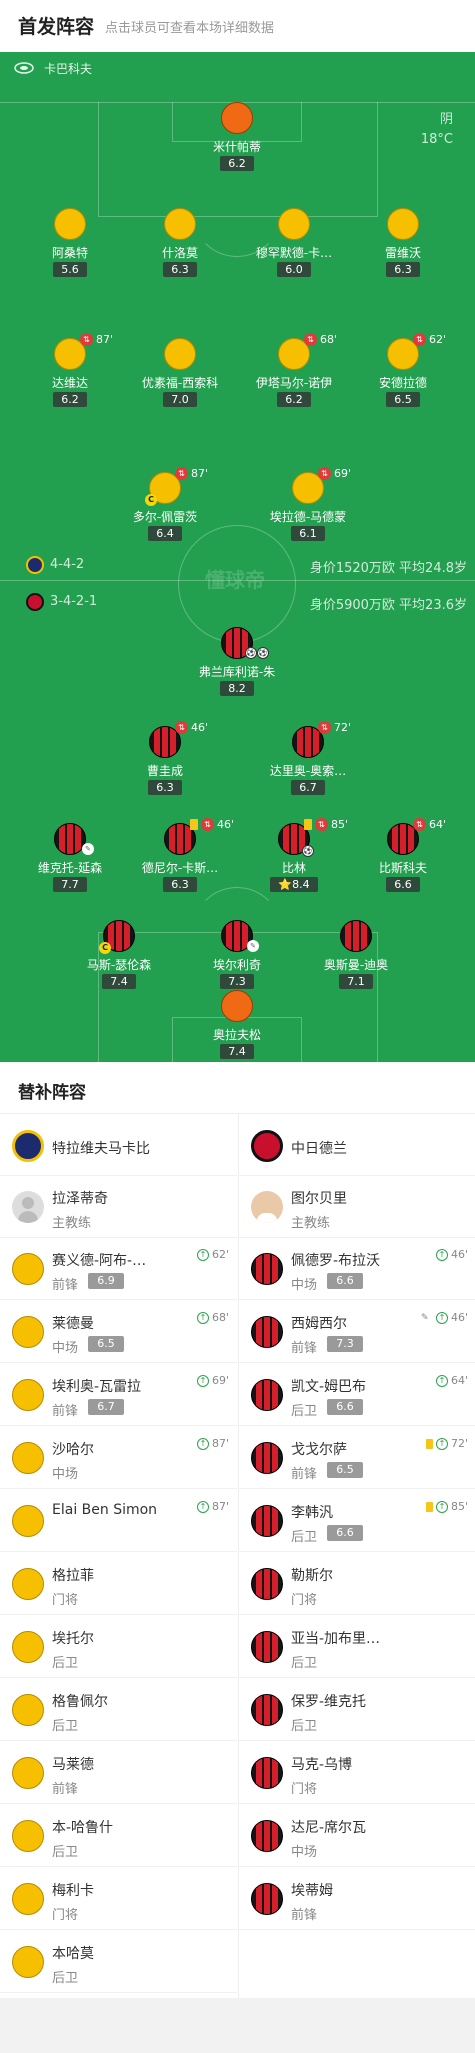  I want to click on bench-player-row: 格拉菲 门将, so click(118, 1584).